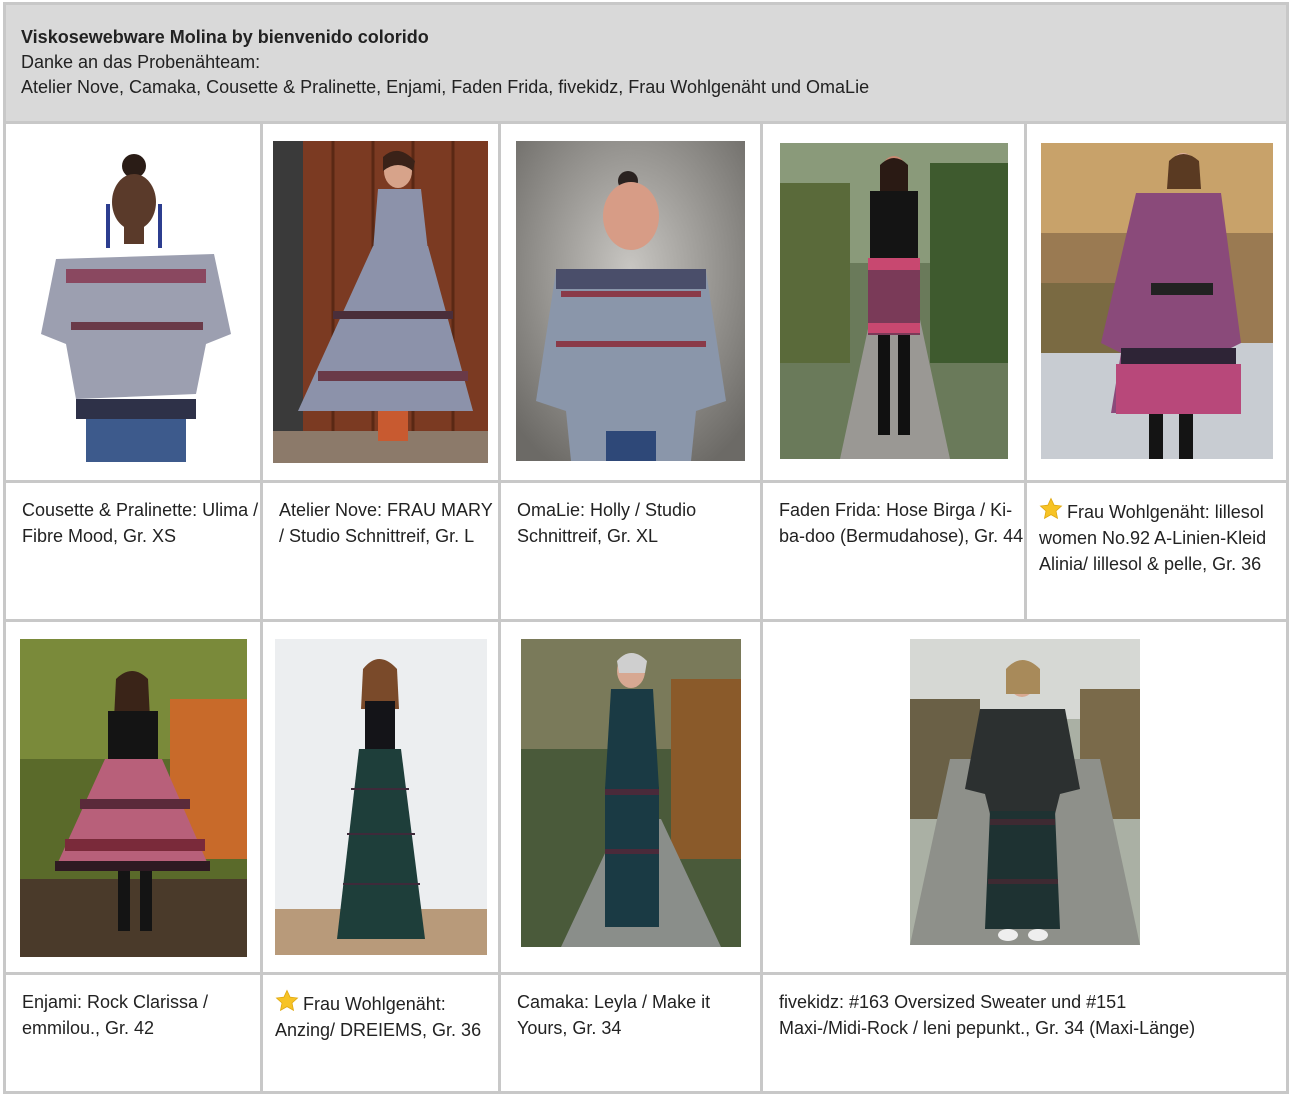  Describe the element at coordinates (378, 1017) in the screenshot. I see `caption-text: Frau Wohlgenäht: Anzing/ DREIEMS, Gr. 36` at that location.